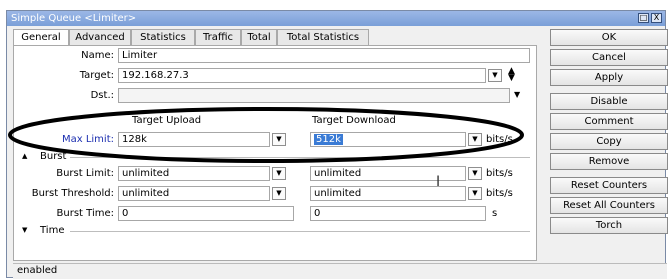 This screenshot has width=670, height=280. I want to click on burst-limit-unit: bits/s, so click(499, 173).